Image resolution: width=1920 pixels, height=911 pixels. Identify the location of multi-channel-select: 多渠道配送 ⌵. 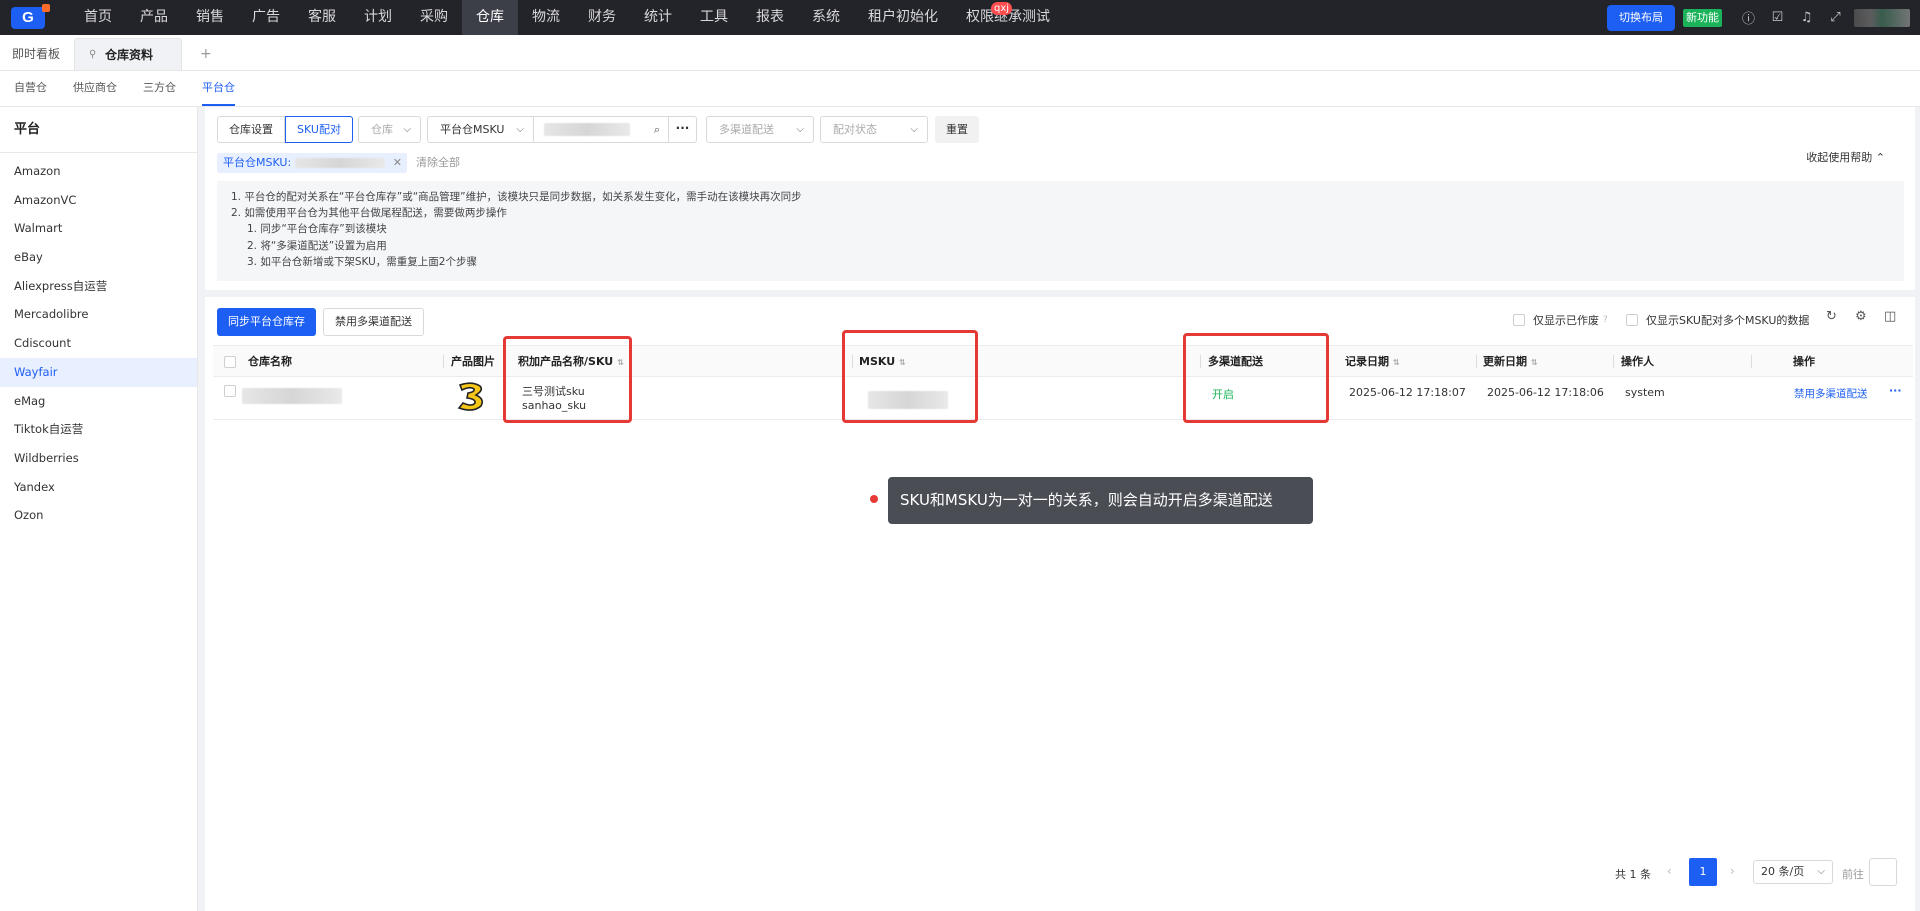
(760, 129).